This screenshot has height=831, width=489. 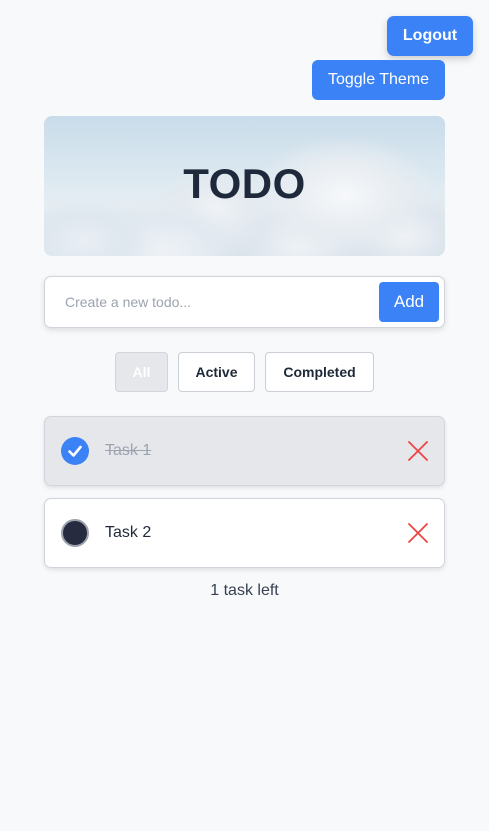 I want to click on logout-button: Logout, so click(x=430, y=36).